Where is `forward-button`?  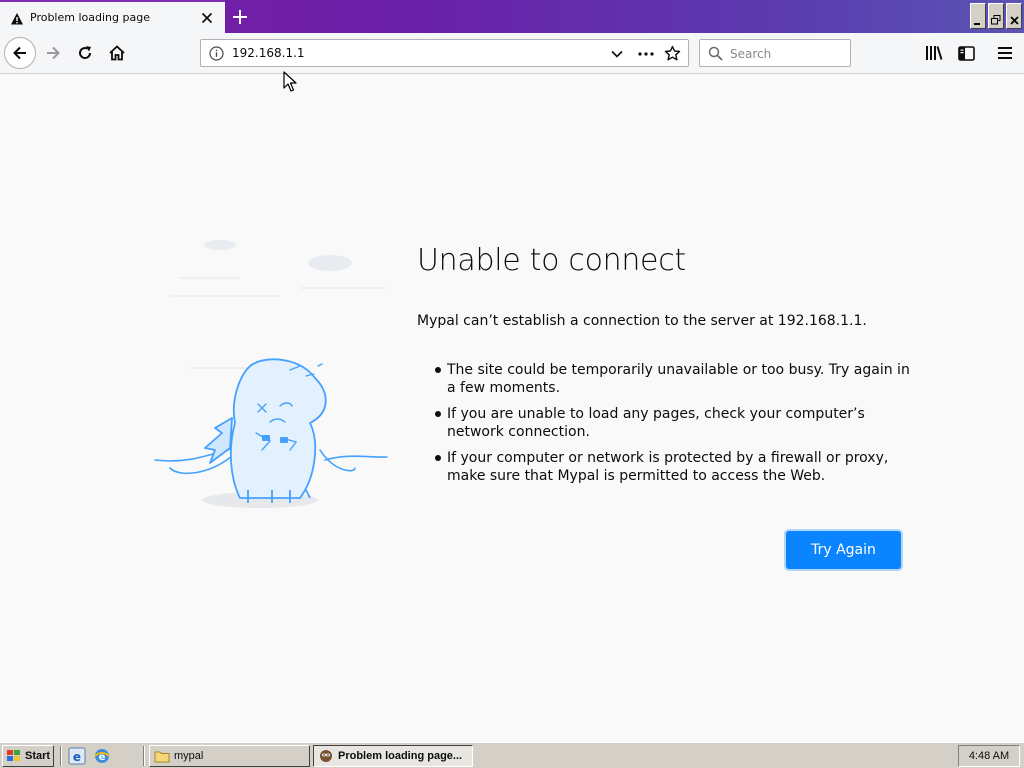 forward-button is located at coordinates (53, 53).